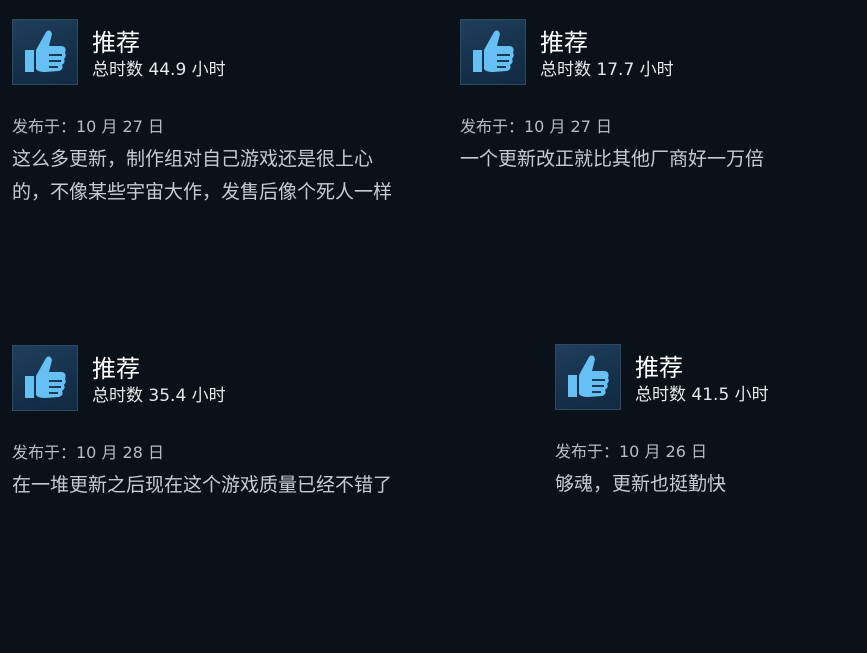 This screenshot has width=867, height=653. What do you see at coordinates (88, 452) in the screenshot?
I see `review-date: 发布于：10 月 28 日` at bounding box center [88, 452].